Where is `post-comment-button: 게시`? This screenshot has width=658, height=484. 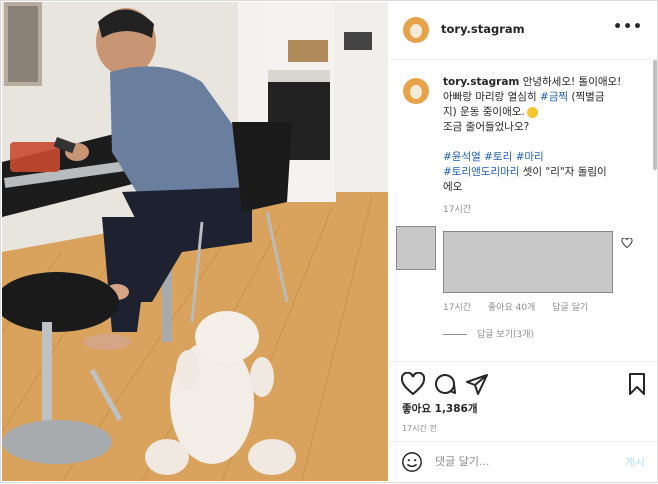 post-comment-button: 게시 is located at coordinates (635, 462).